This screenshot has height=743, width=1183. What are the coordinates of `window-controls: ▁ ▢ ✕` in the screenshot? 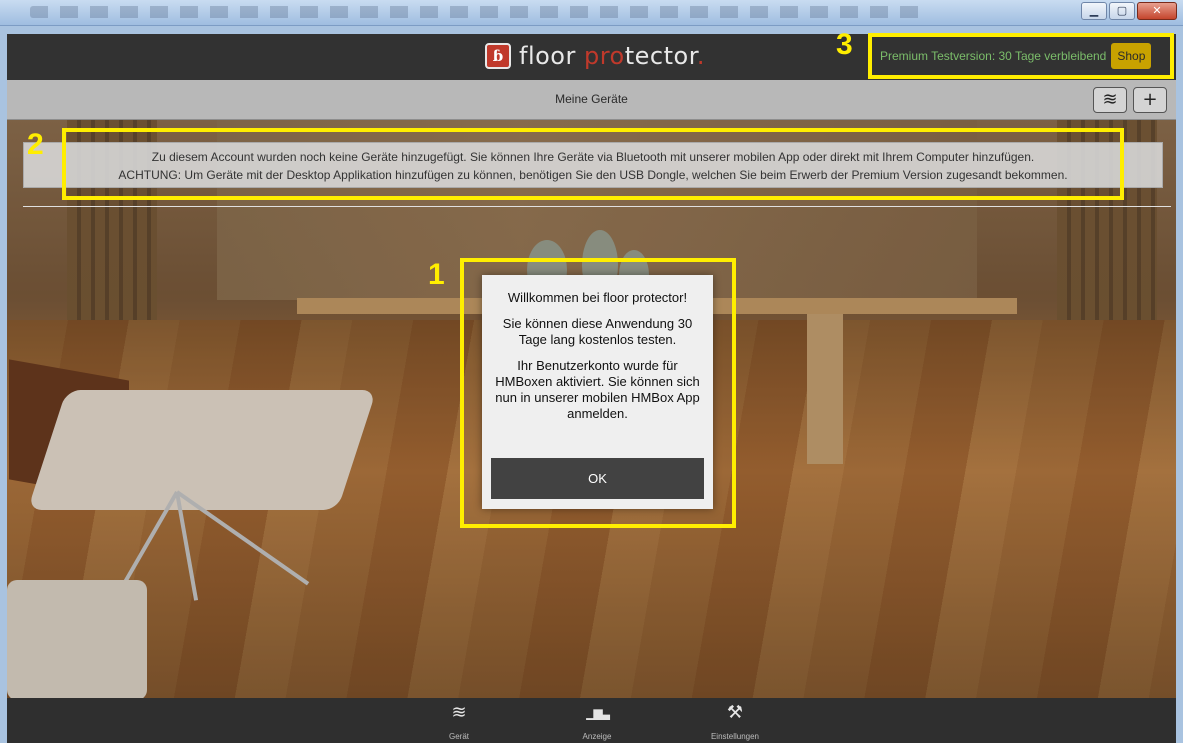 It's located at (1129, 11).